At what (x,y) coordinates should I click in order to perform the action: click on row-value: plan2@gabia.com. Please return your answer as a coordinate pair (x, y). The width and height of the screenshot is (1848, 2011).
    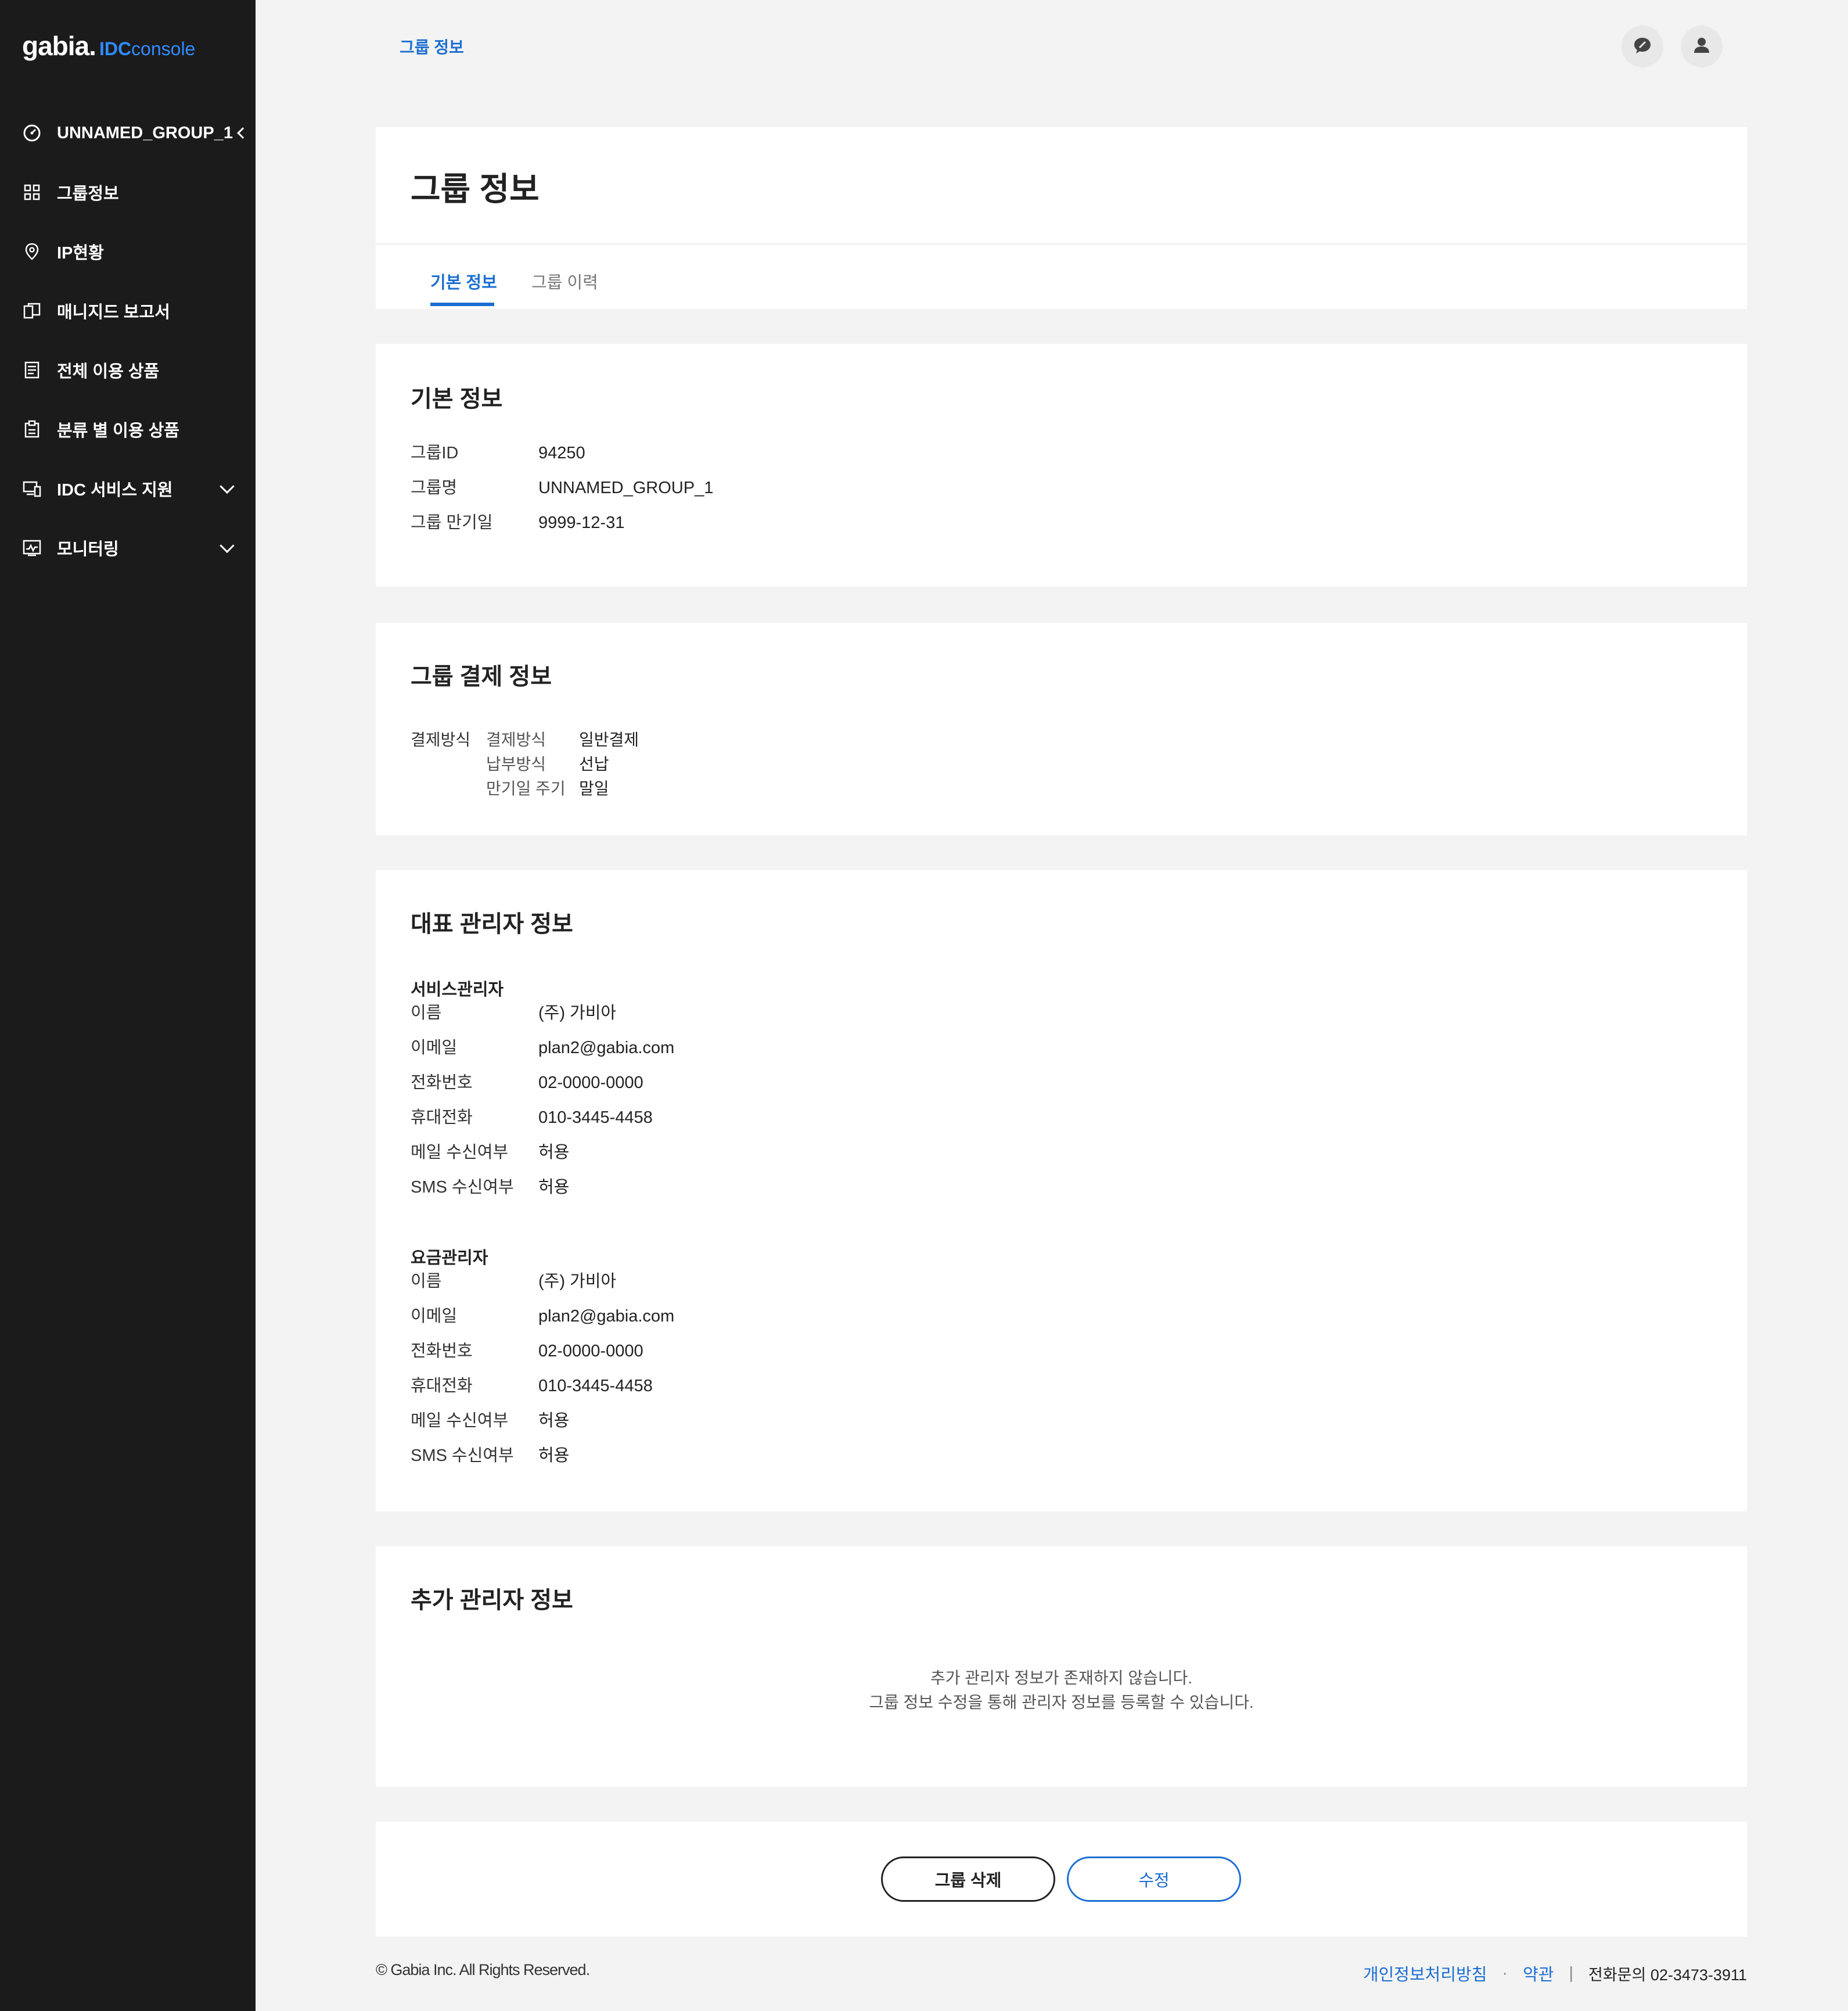
    Looking at the image, I should click on (606, 1316).